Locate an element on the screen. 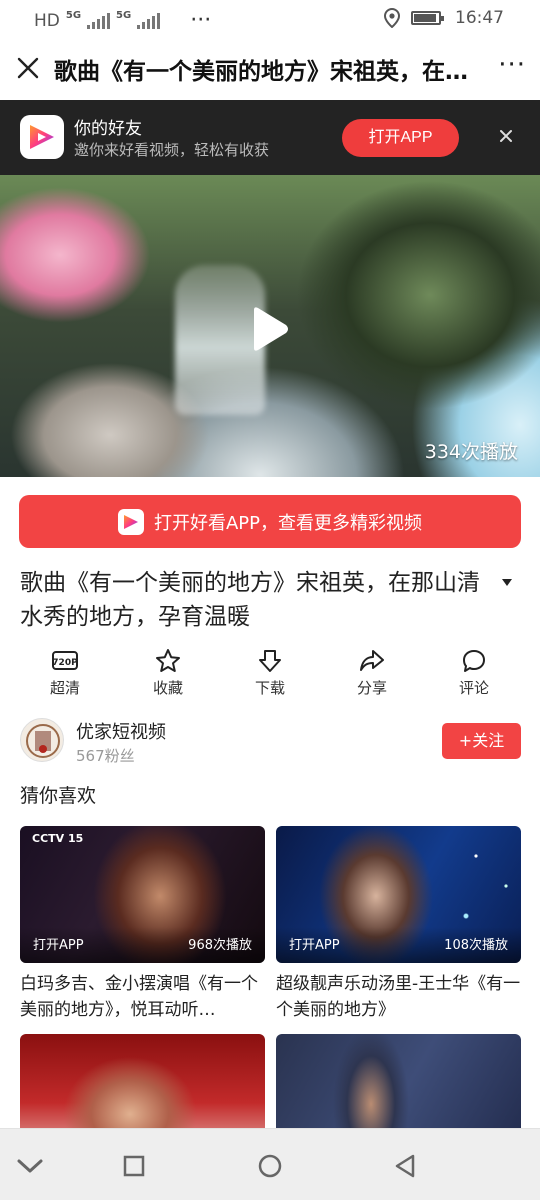 This screenshot has width=540, height=1200. network-type-2: 5G is located at coordinates (124, 15).